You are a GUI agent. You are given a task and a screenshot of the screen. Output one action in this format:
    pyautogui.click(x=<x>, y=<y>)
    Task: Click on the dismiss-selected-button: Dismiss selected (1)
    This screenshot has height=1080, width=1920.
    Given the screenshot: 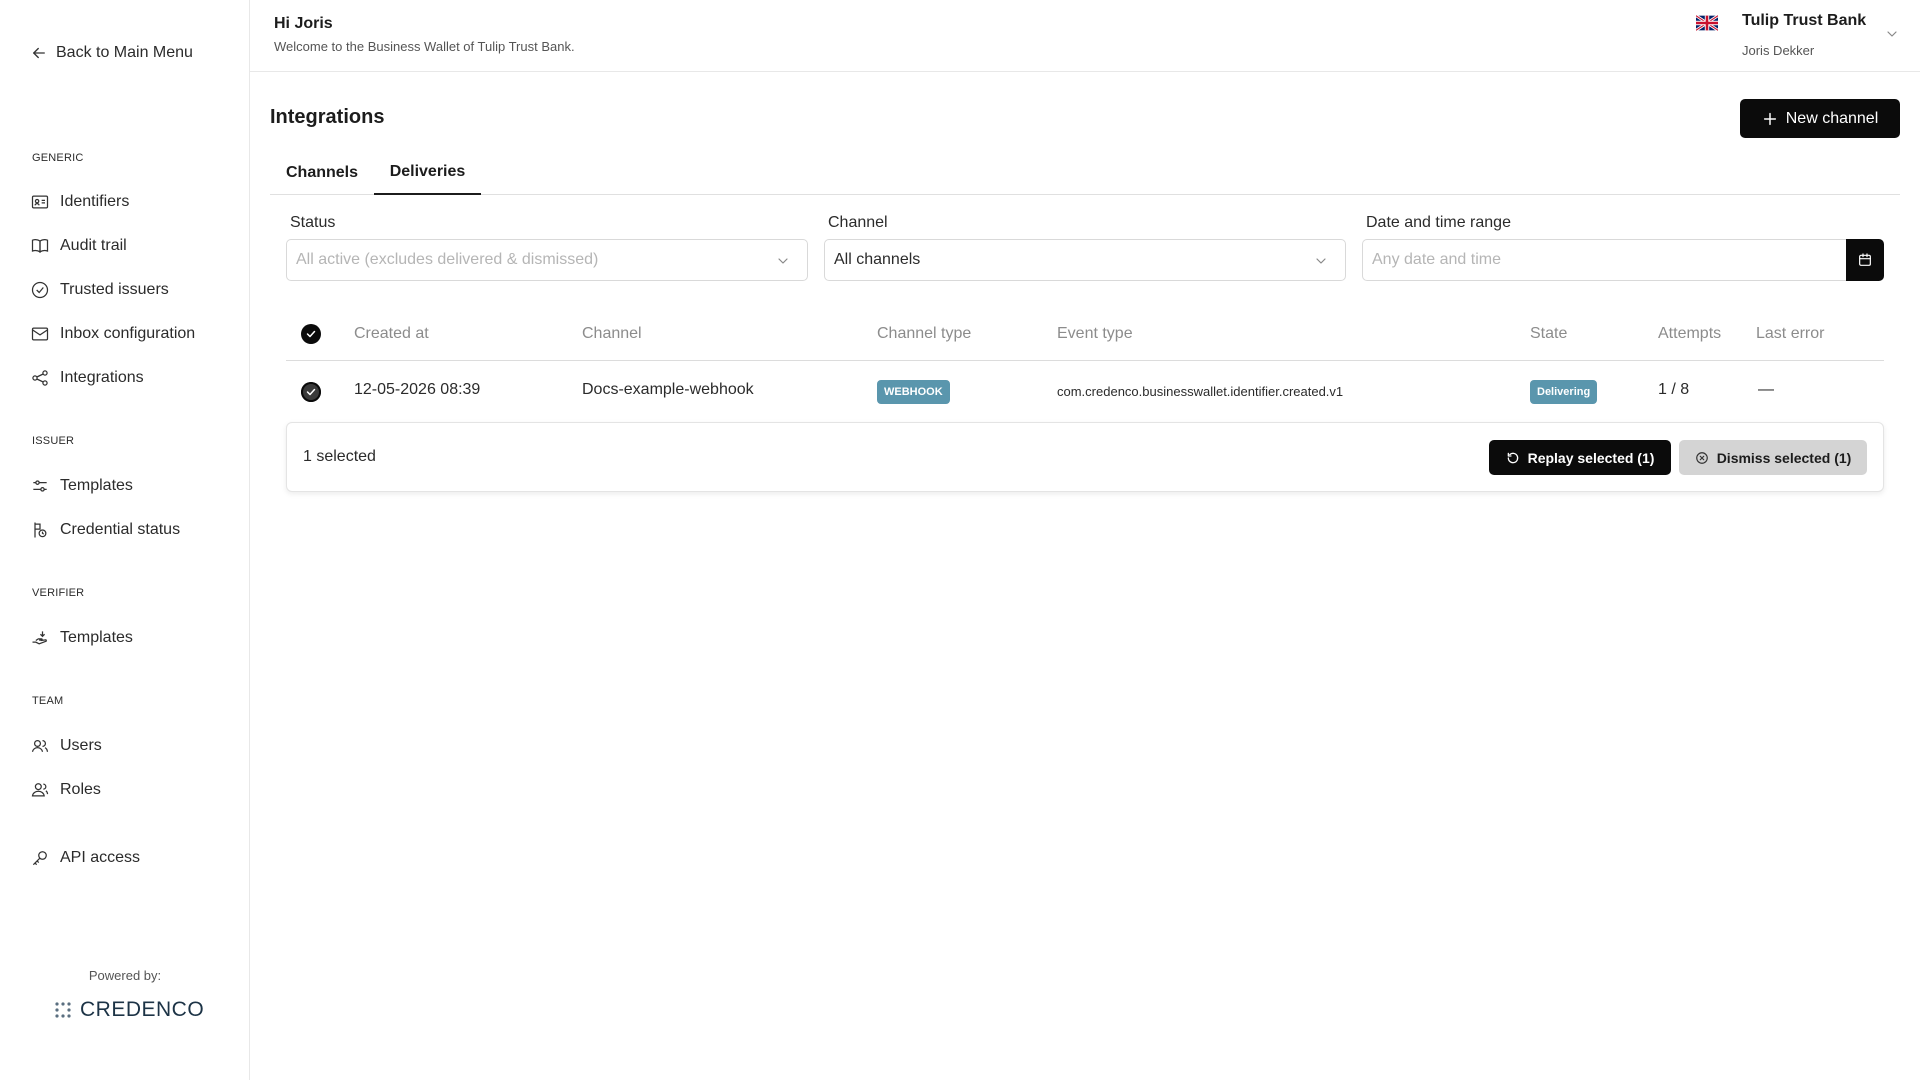 What is the action you would take?
    pyautogui.click(x=1773, y=457)
    